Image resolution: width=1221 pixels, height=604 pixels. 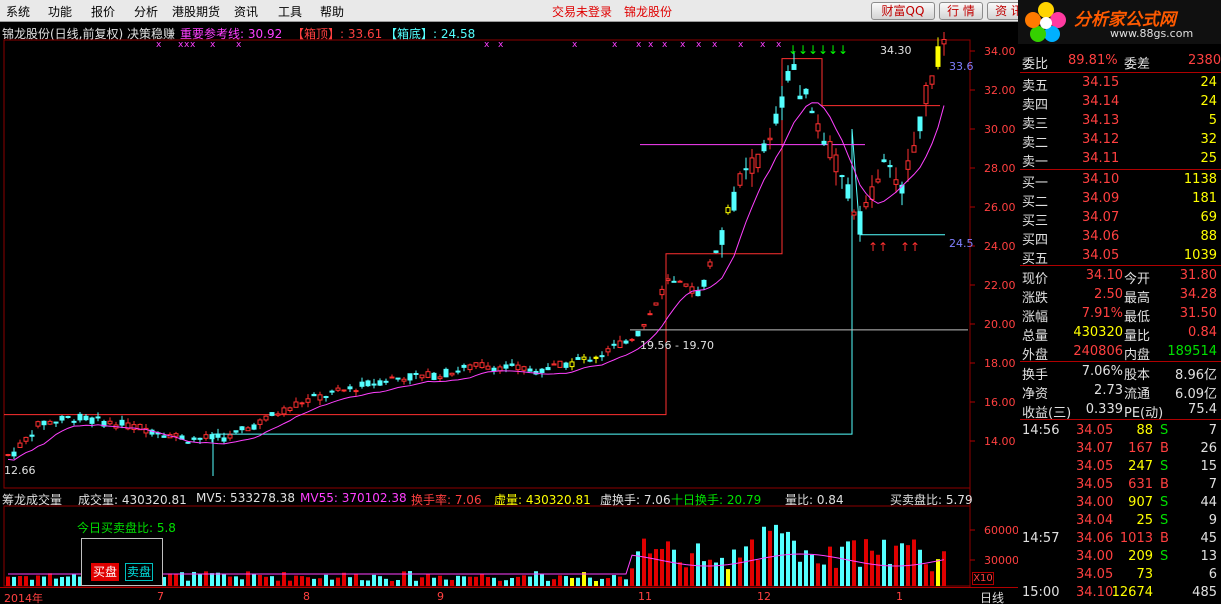 I want to click on price-tick: 14.00, so click(x=1000, y=441).